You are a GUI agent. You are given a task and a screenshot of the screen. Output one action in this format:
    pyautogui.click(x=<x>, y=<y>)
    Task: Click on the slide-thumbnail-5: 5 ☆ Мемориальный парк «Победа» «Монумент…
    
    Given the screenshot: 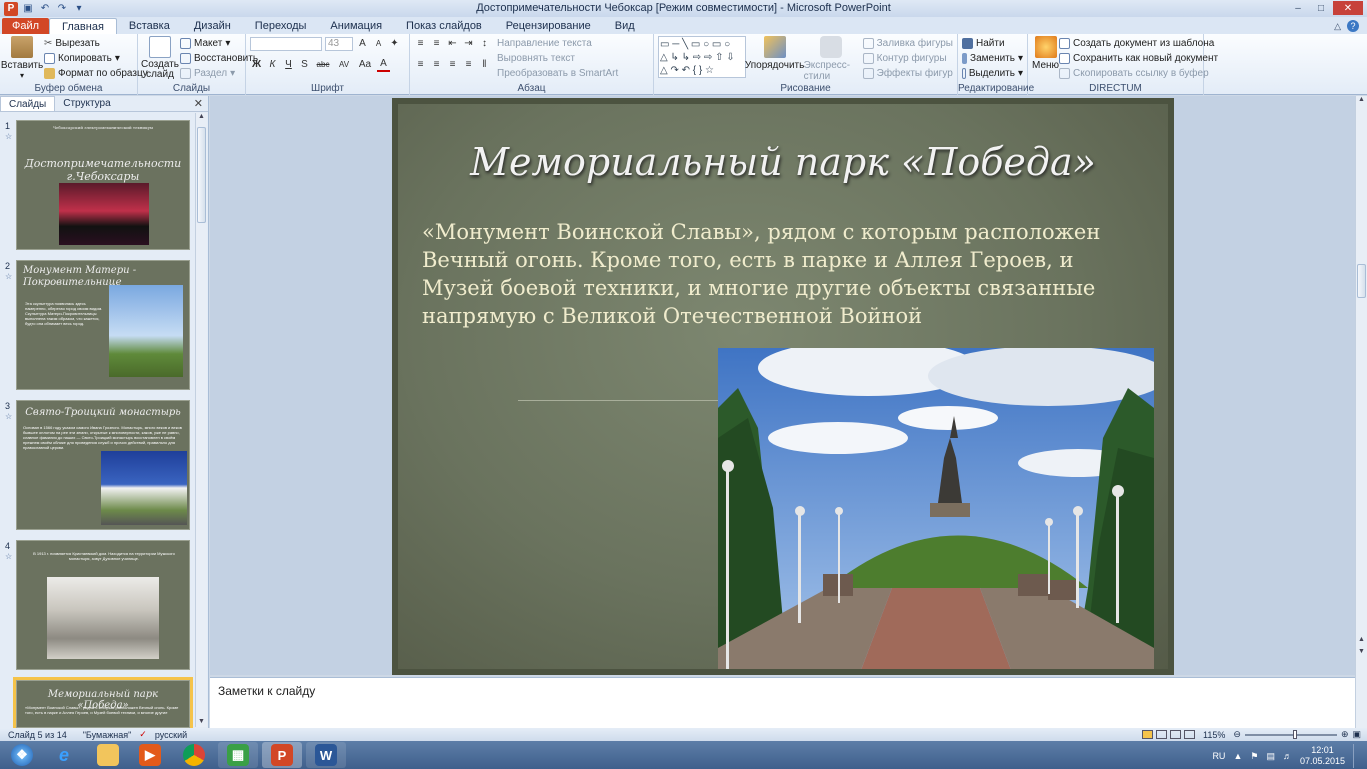 What is the action you would take?
    pyautogui.click(x=103, y=704)
    